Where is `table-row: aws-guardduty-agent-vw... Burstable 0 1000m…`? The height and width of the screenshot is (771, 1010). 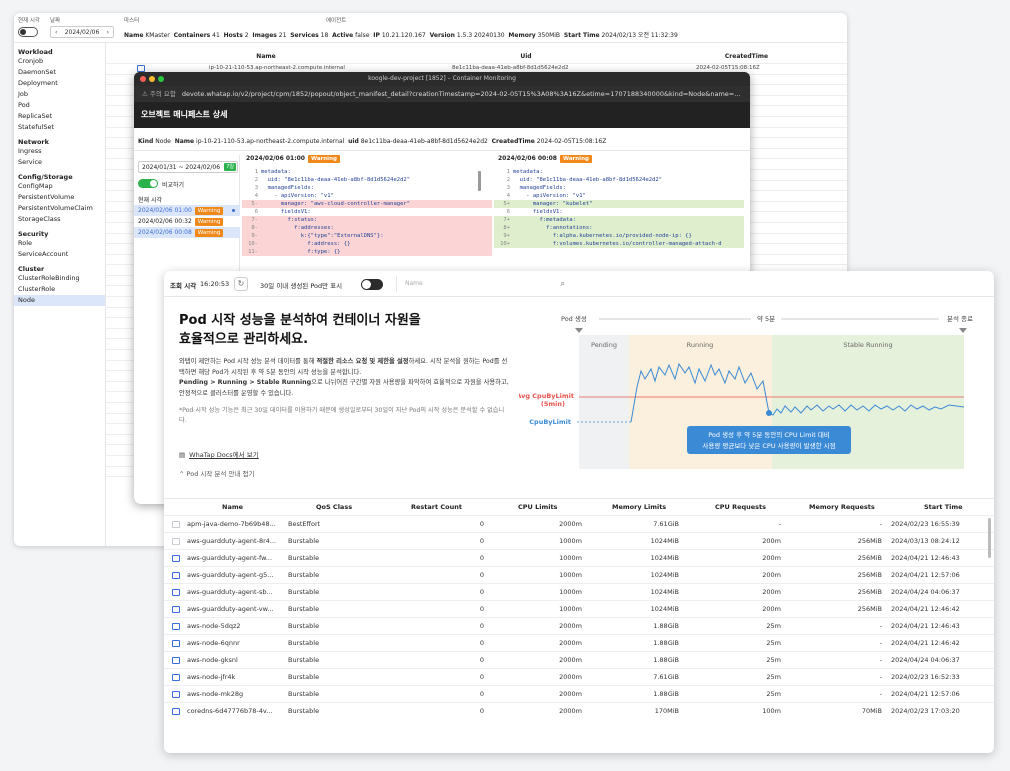 table-row: aws-guardduty-agent-vw... Burstable 0 1000m… is located at coordinates (579, 608).